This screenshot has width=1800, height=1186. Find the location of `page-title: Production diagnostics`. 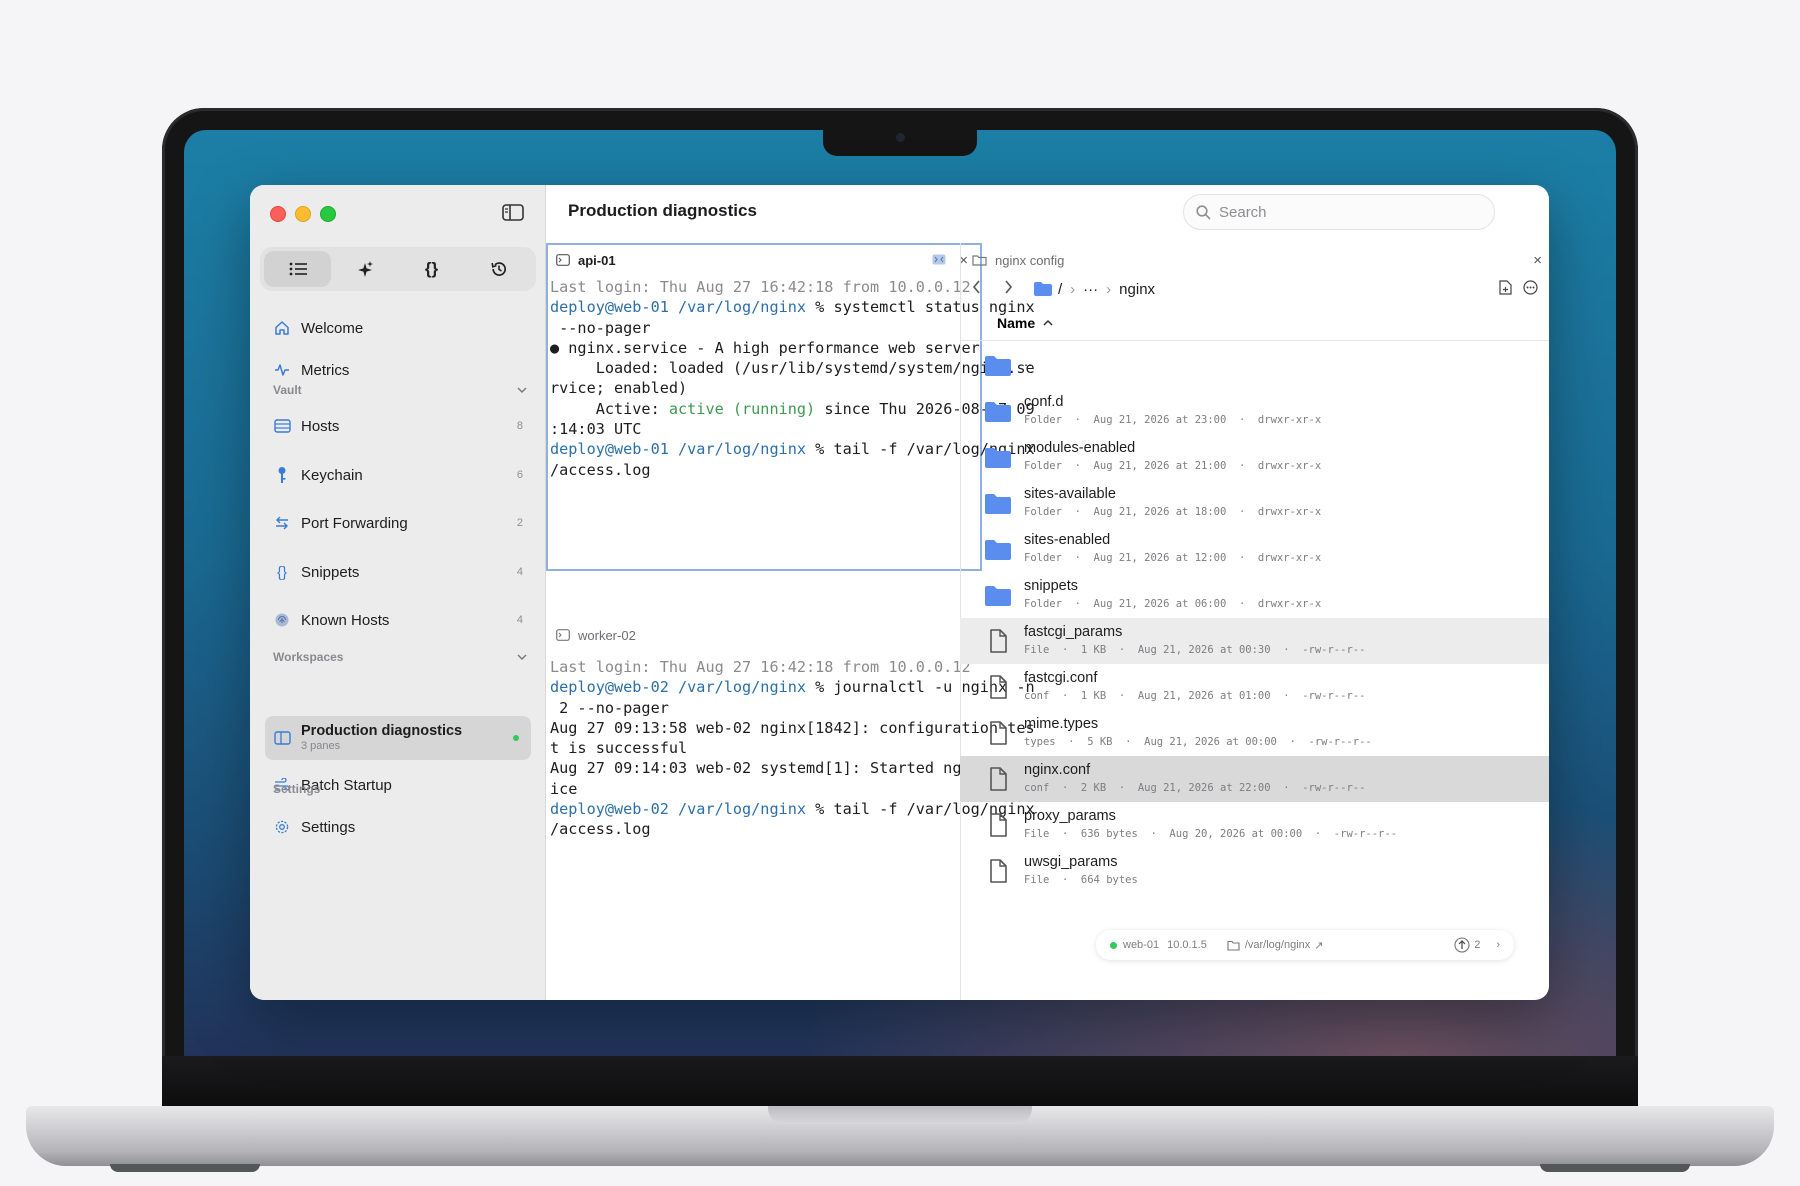

page-title: Production diagnostics is located at coordinates (662, 210).